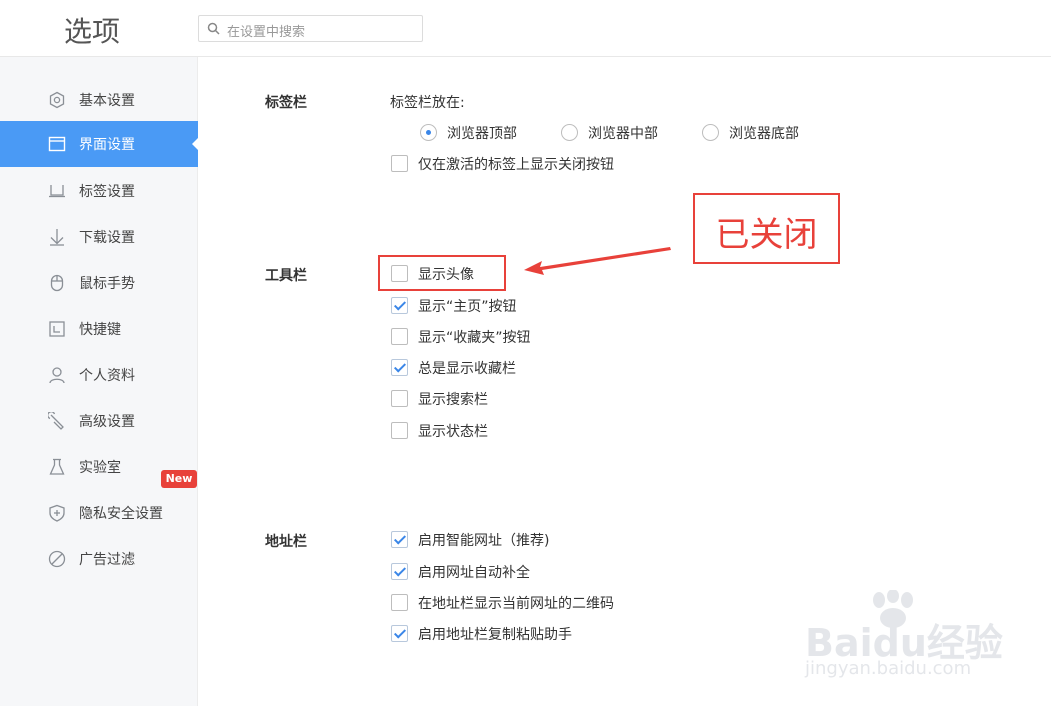 The image size is (1051, 706). What do you see at coordinates (569, 132) in the screenshot?
I see `radio-browser-middle` at bounding box center [569, 132].